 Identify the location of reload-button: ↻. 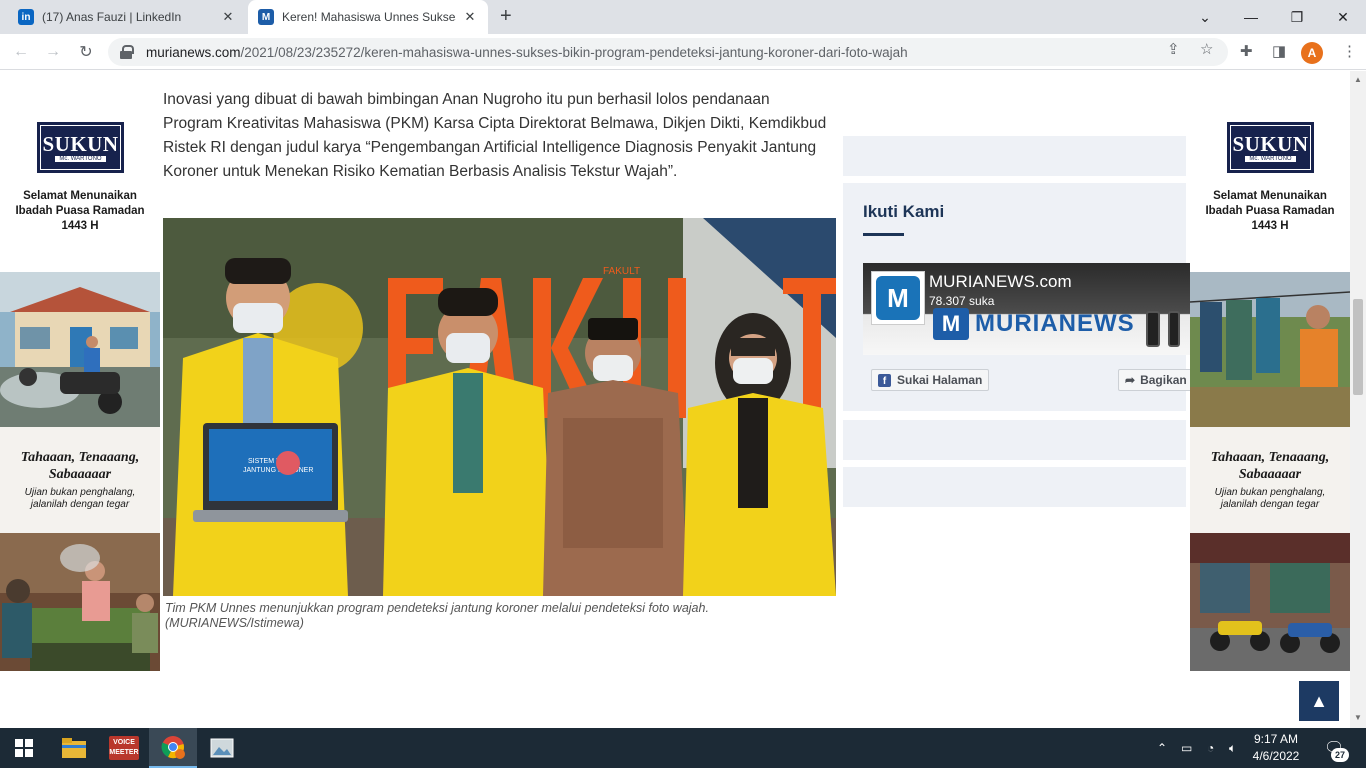
(86, 52).